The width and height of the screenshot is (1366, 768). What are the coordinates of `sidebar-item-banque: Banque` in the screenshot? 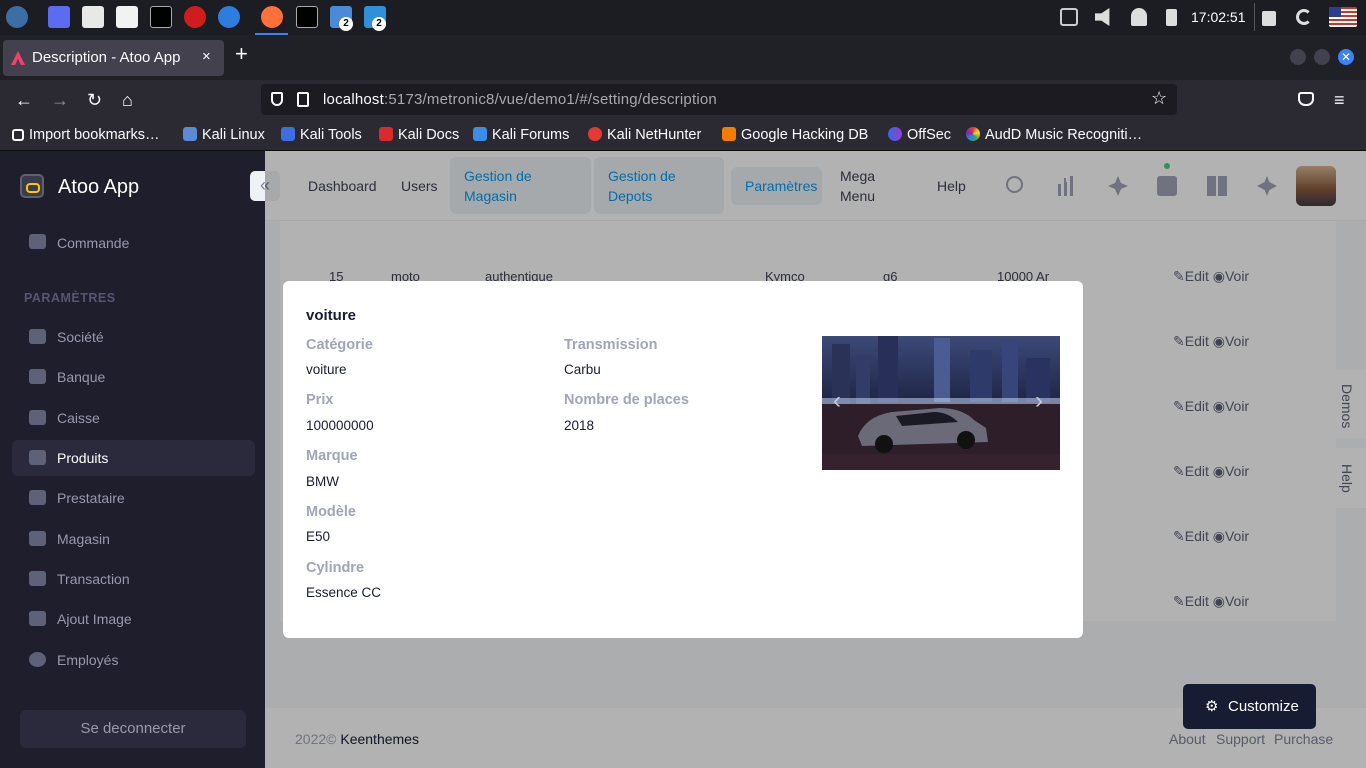 It's located at (133, 377).